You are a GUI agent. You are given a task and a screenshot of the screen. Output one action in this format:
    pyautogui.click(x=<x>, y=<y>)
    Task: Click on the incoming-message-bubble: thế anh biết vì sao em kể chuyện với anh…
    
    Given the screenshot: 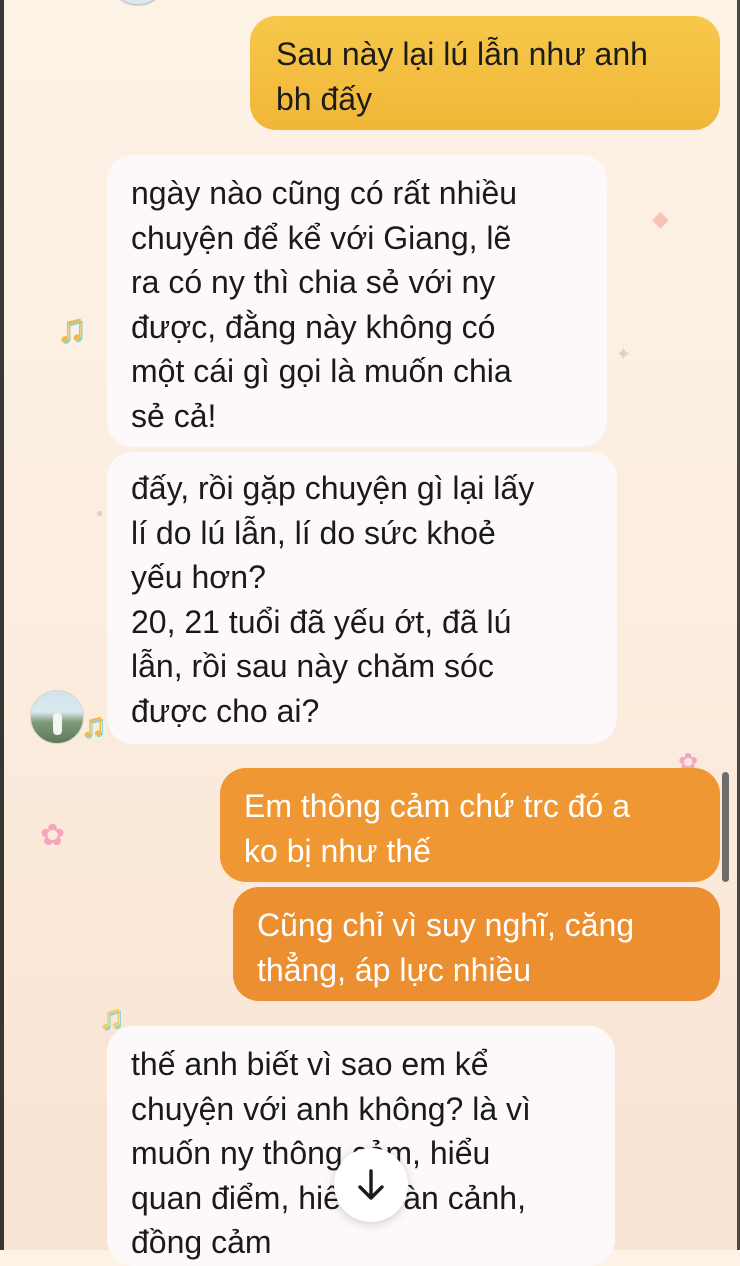 What is the action you would take?
    pyautogui.click(x=361, y=1146)
    